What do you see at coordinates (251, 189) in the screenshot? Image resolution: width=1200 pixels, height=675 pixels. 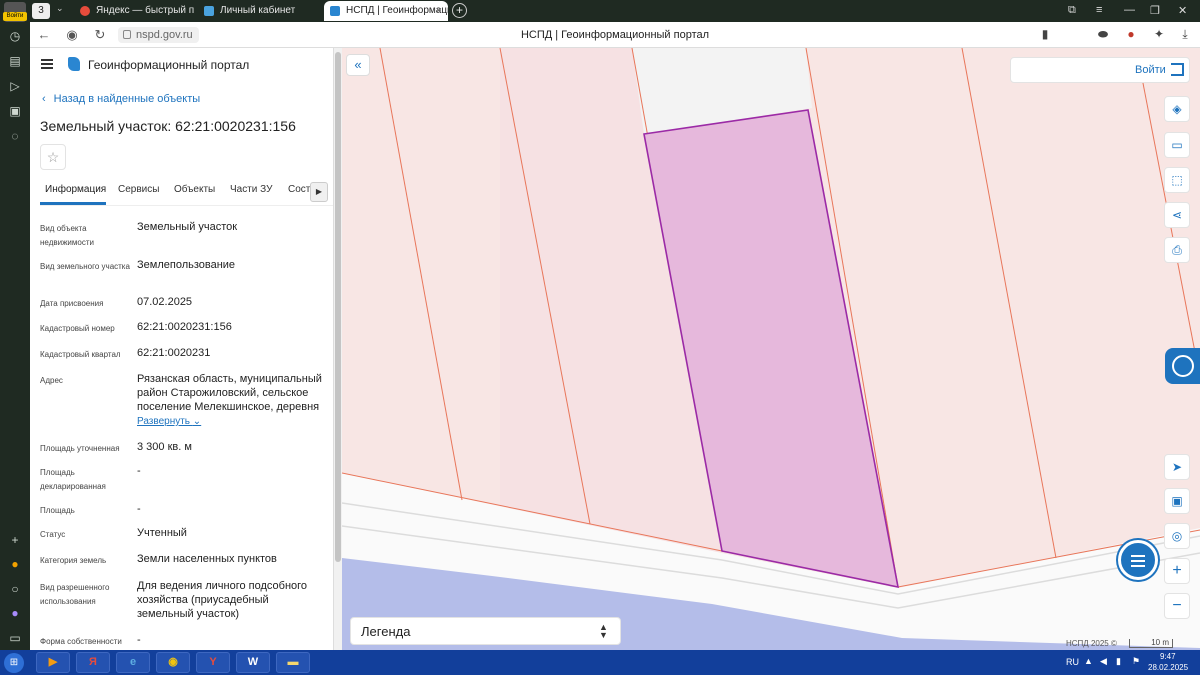 I see `tab-parts: Части ЗУ` at bounding box center [251, 189].